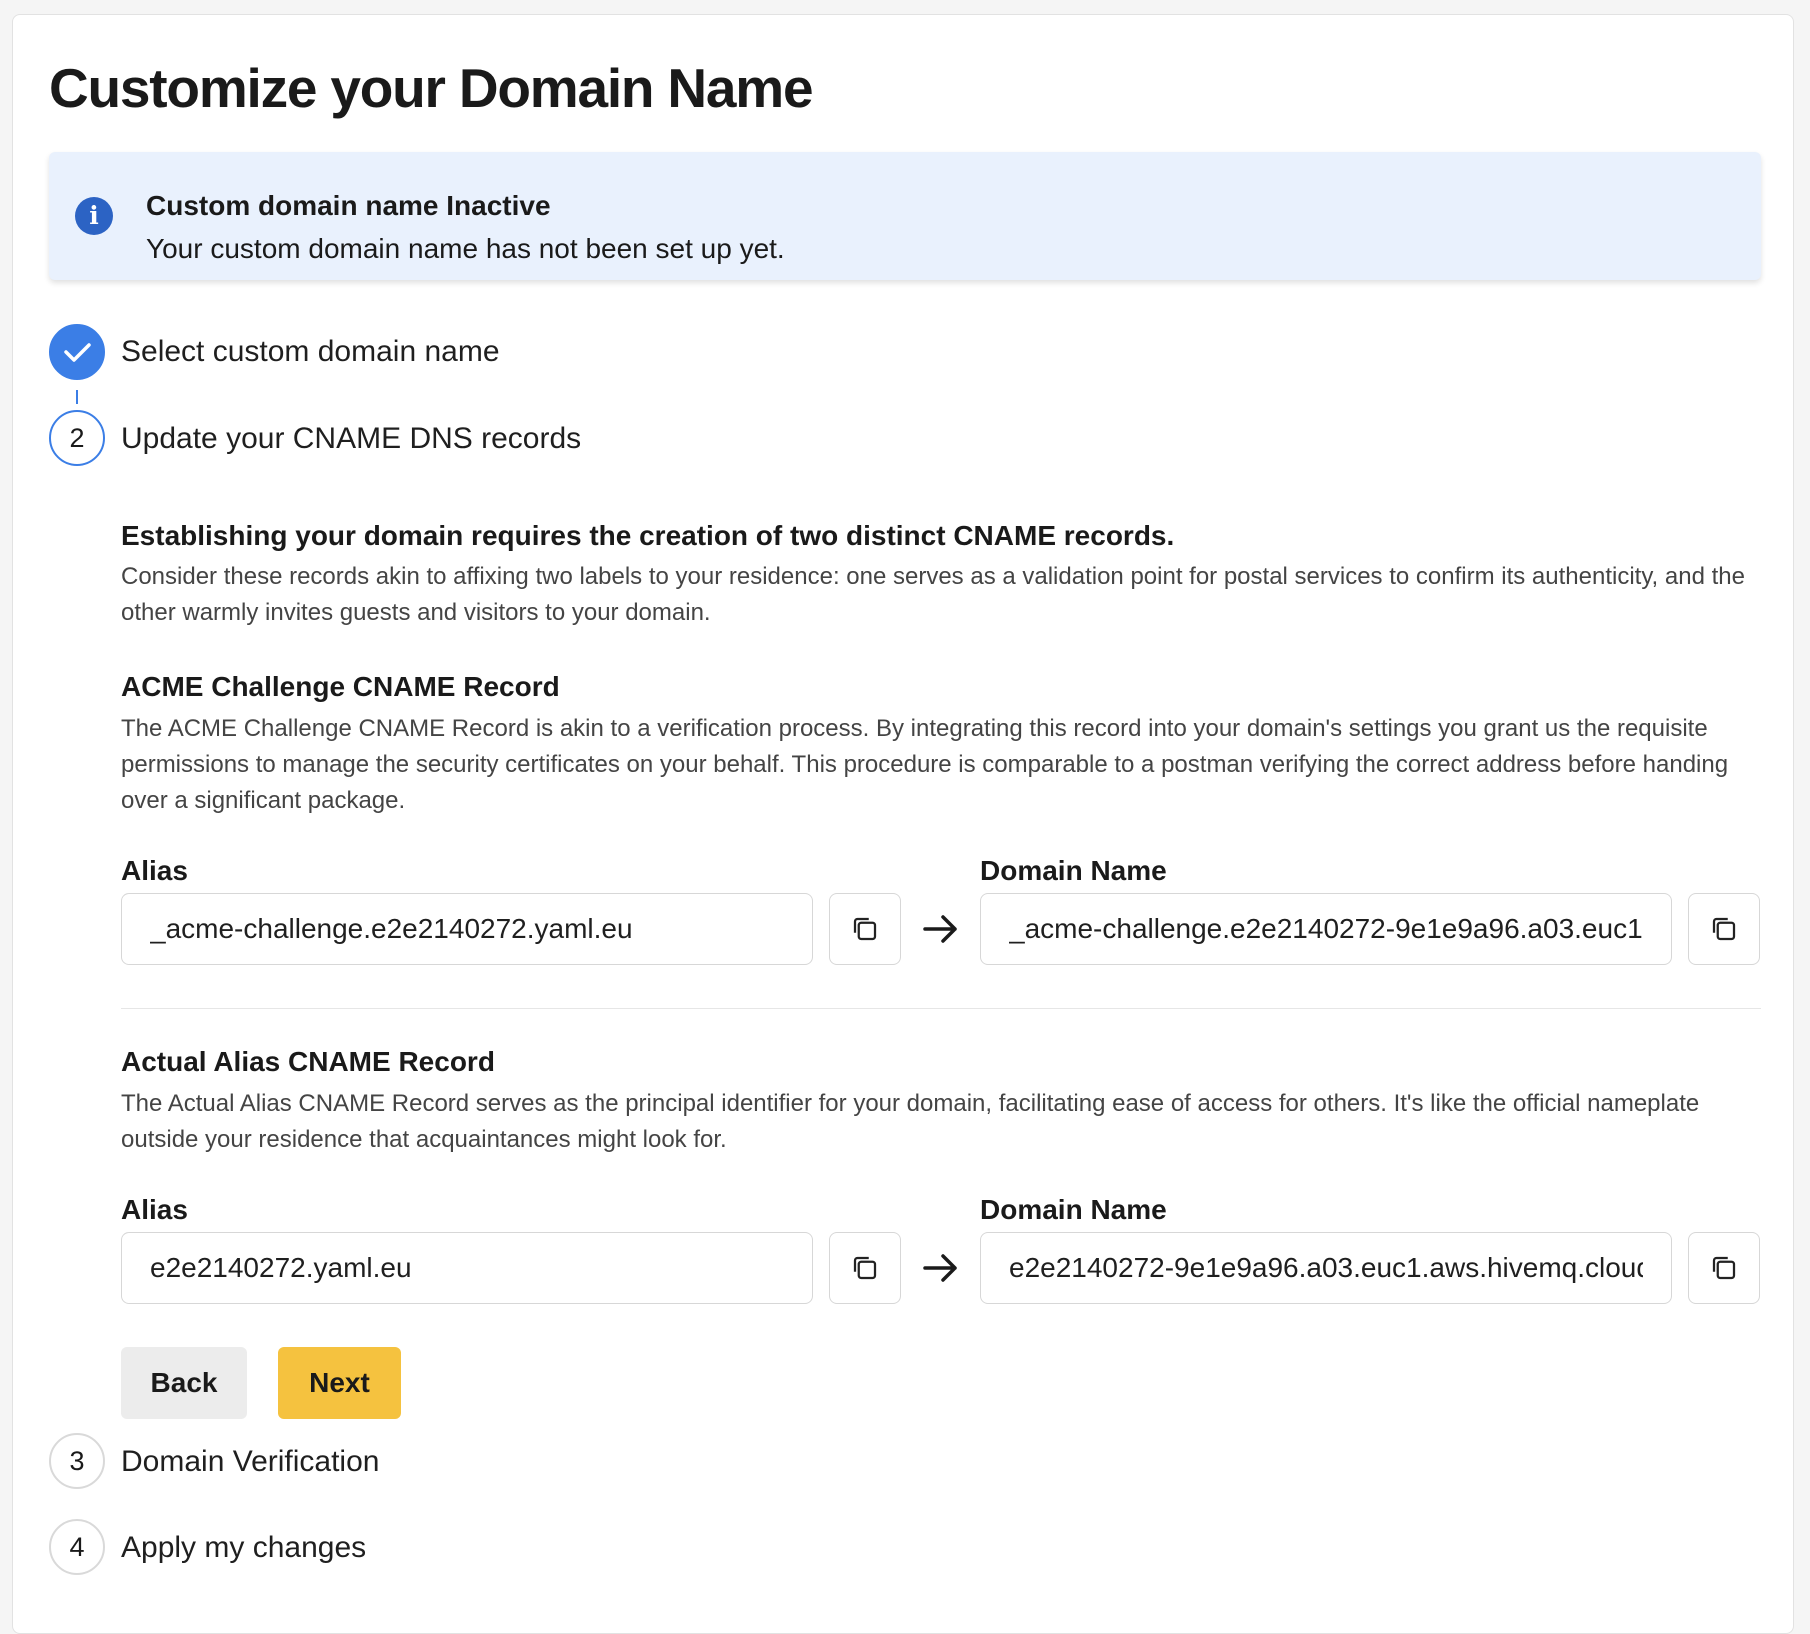 This screenshot has height=1634, width=1810. I want to click on page-title: Customize your Domain Name, so click(431, 88).